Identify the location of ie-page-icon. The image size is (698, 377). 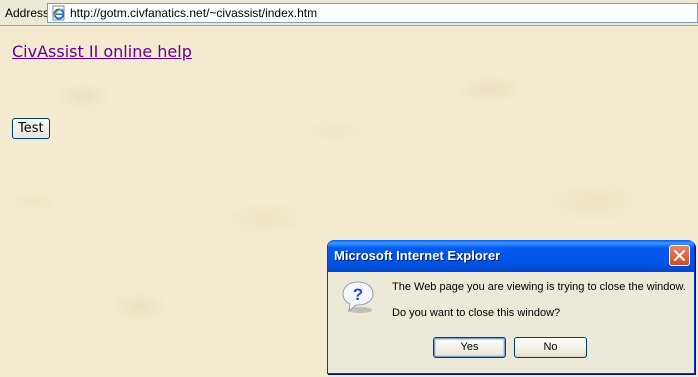
(59, 13).